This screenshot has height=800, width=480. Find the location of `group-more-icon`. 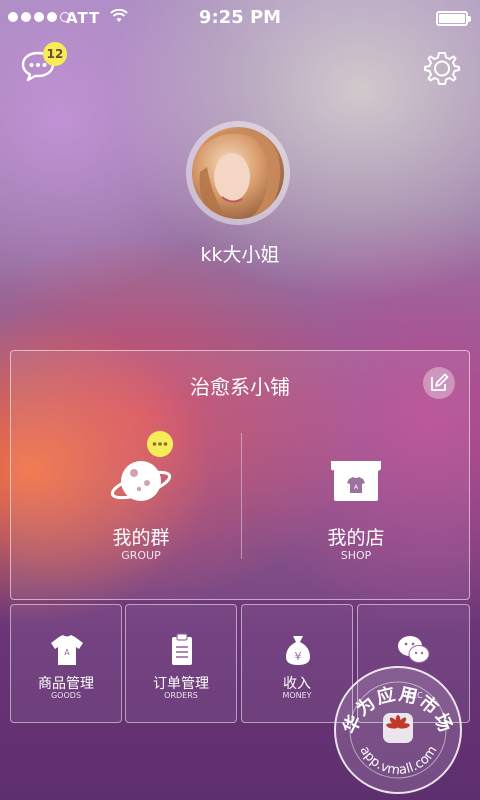

group-more-icon is located at coordinates (160, 444).